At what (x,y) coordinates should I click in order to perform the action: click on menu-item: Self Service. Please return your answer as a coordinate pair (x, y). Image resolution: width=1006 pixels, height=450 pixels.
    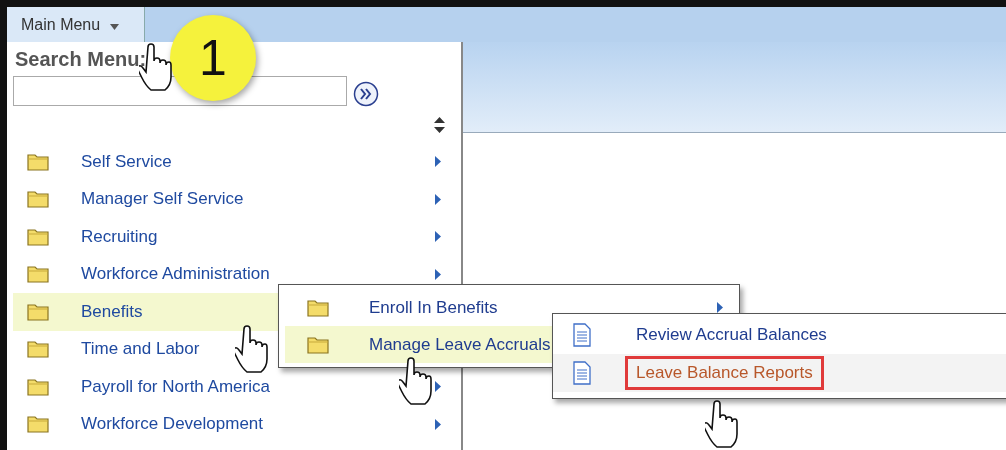
    Looking at the image, I should click on (234, 162).